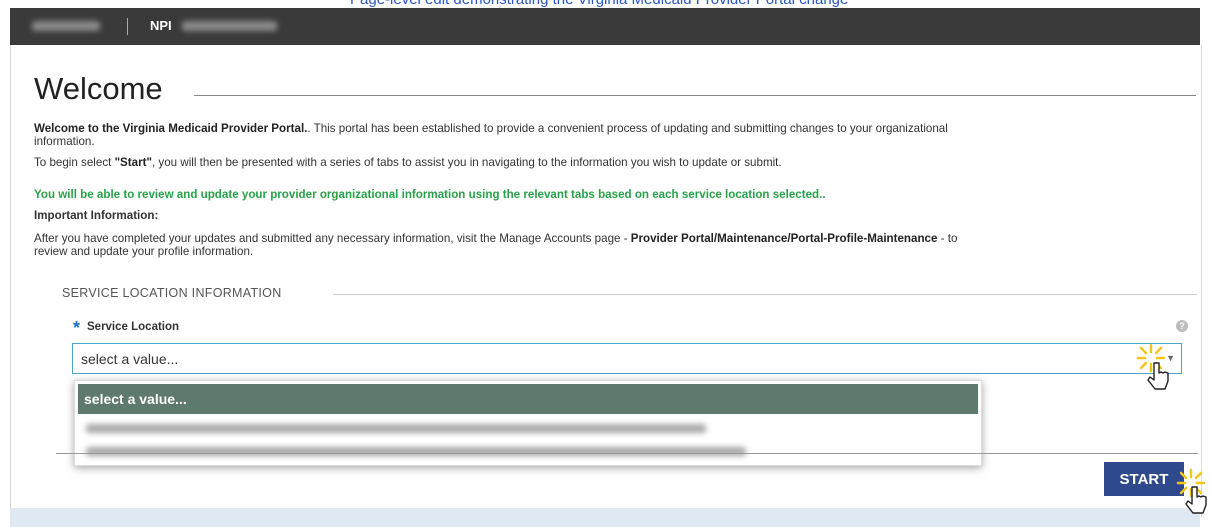 This screenshot has width=1212, height=527. What do you see at coordinates (1182, 326) in the screenshot?
I see `help-icon: ?` at bounding box center [1182, 326].